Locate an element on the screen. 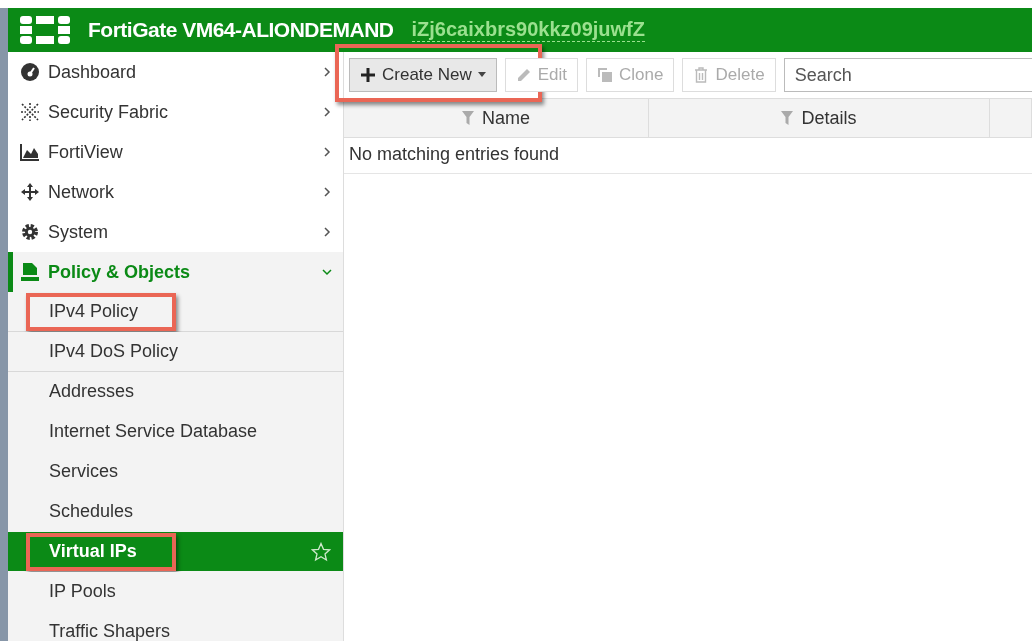 This screenshot has height=641, width=1032. sidebar-item: Security Fabric is located at coordinates (175, 112).